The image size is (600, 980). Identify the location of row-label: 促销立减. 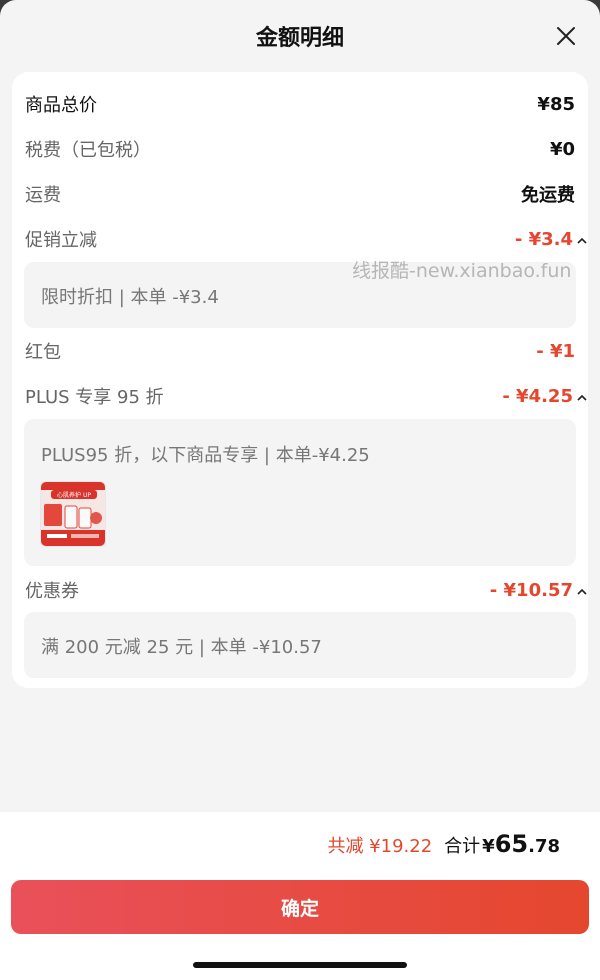
(61, 240).